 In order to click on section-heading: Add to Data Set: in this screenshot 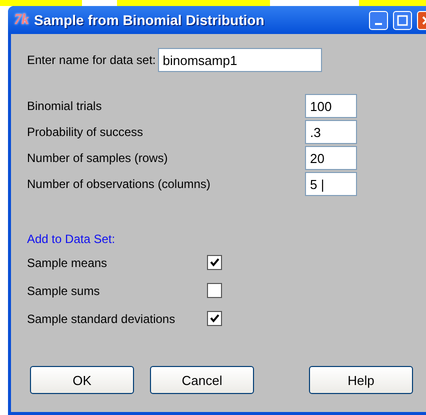, I will do `click(71, 239)`.